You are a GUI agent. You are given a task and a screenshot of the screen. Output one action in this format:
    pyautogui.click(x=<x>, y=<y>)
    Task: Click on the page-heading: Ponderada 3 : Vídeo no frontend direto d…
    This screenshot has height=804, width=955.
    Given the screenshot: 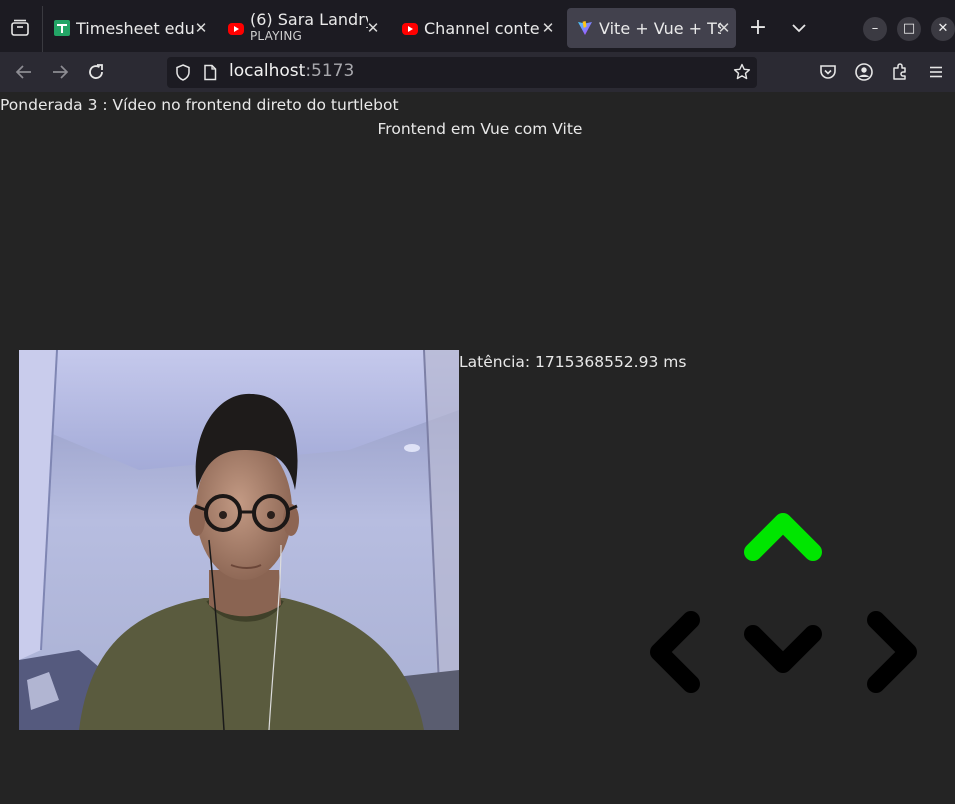 What is the action you would take?
    pyautogui.click(x=199, y=105)
    